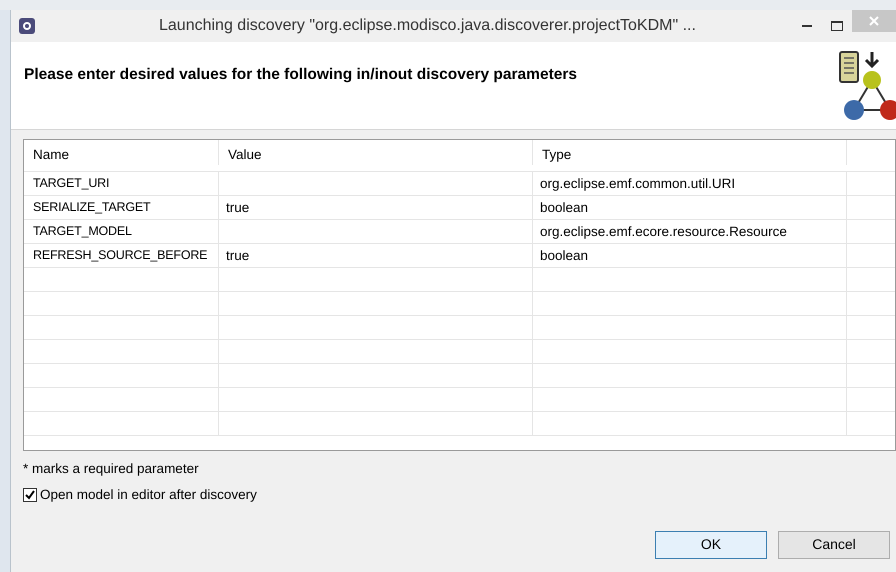  I want to click on close-icon, so click(874, 21).